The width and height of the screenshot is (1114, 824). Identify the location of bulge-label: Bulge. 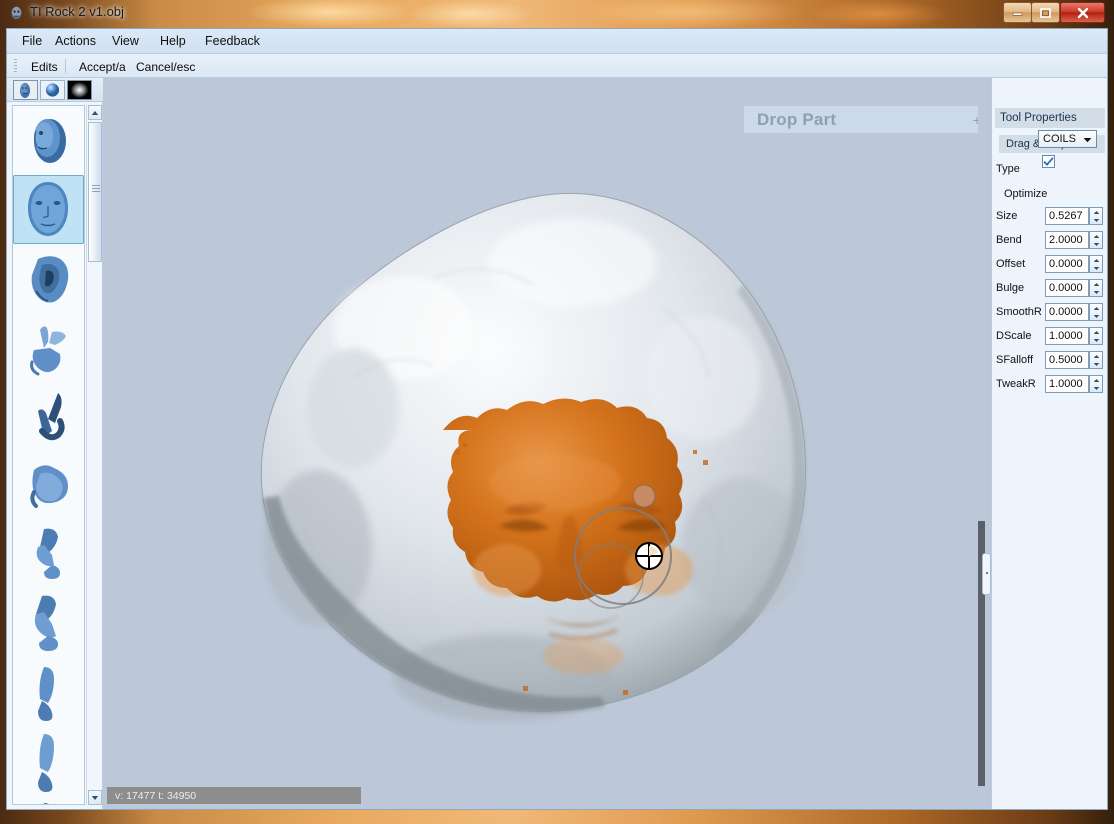
(1010, 288).